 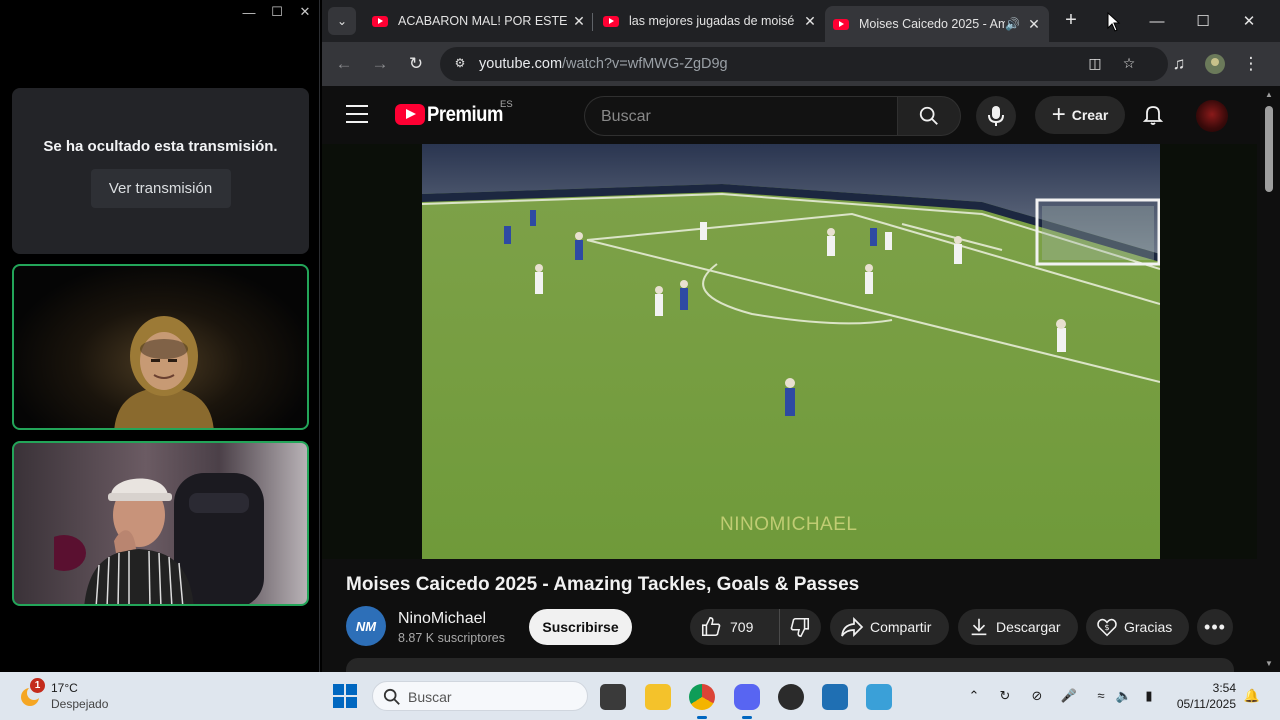 What do you see at coordinates (613, 697) in the screenshot?
I see `task-view-icon` at bounding box center [613, 697].